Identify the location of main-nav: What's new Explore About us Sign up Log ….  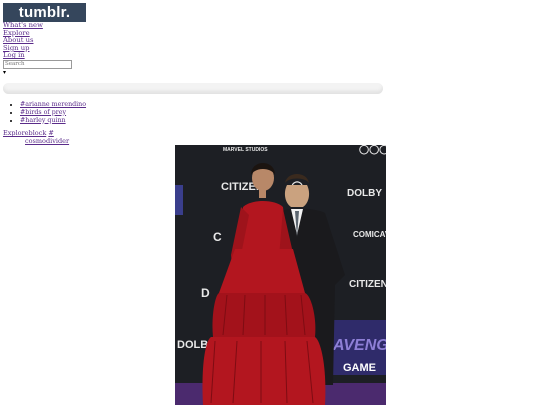
(23, 40).